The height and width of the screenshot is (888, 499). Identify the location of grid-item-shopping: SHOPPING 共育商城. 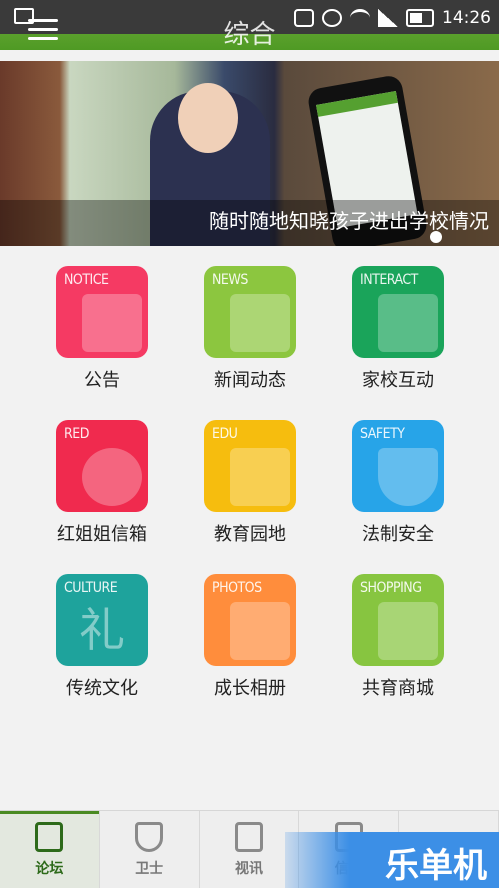
(398, 637).